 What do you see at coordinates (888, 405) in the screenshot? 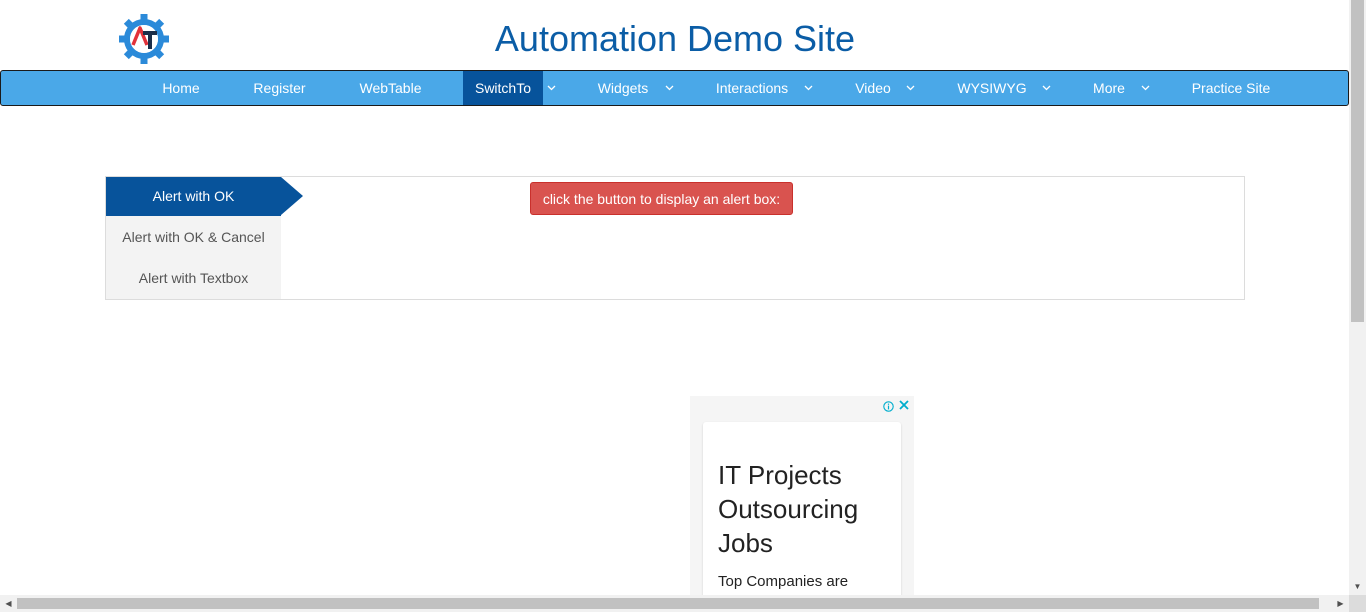
I see `info-icon` at bounding box center [888, 405].